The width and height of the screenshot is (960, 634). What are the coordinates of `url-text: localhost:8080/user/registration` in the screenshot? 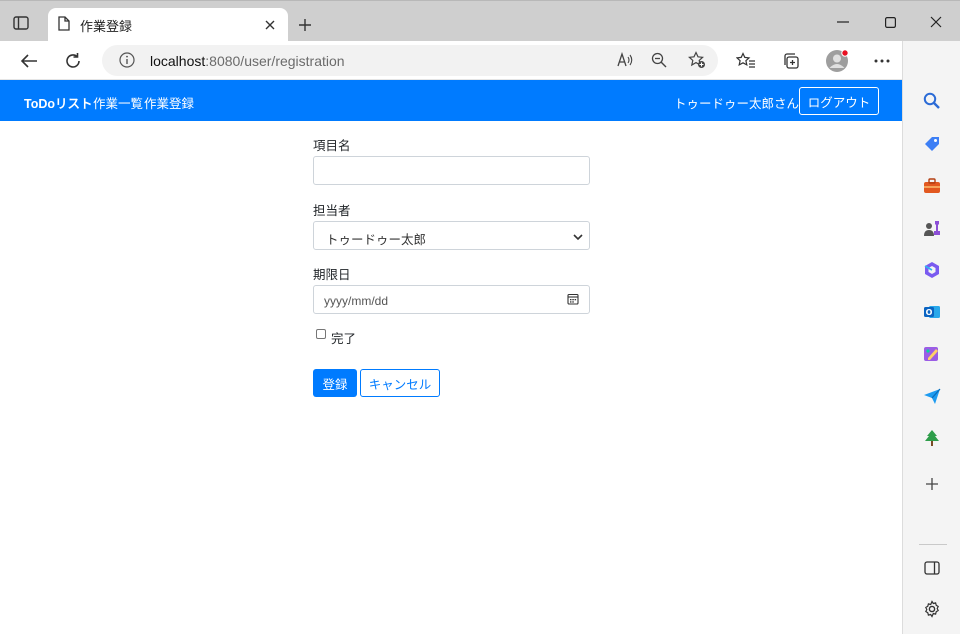 It's located at (247, 61).